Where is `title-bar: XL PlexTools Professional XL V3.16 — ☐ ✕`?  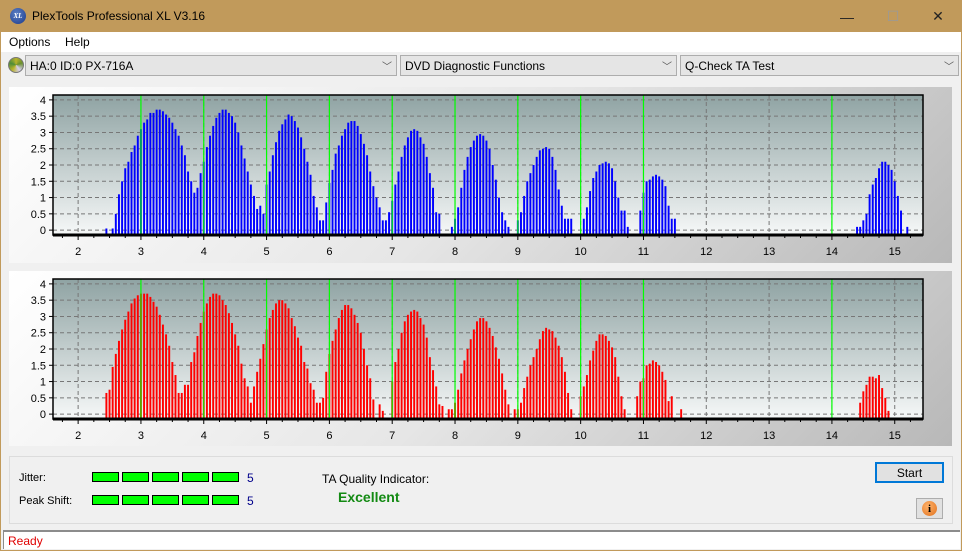 title-bar: XL PlexTools Professional XL V3.16 — ☐ ✕ is located at coordinates (481, 16).